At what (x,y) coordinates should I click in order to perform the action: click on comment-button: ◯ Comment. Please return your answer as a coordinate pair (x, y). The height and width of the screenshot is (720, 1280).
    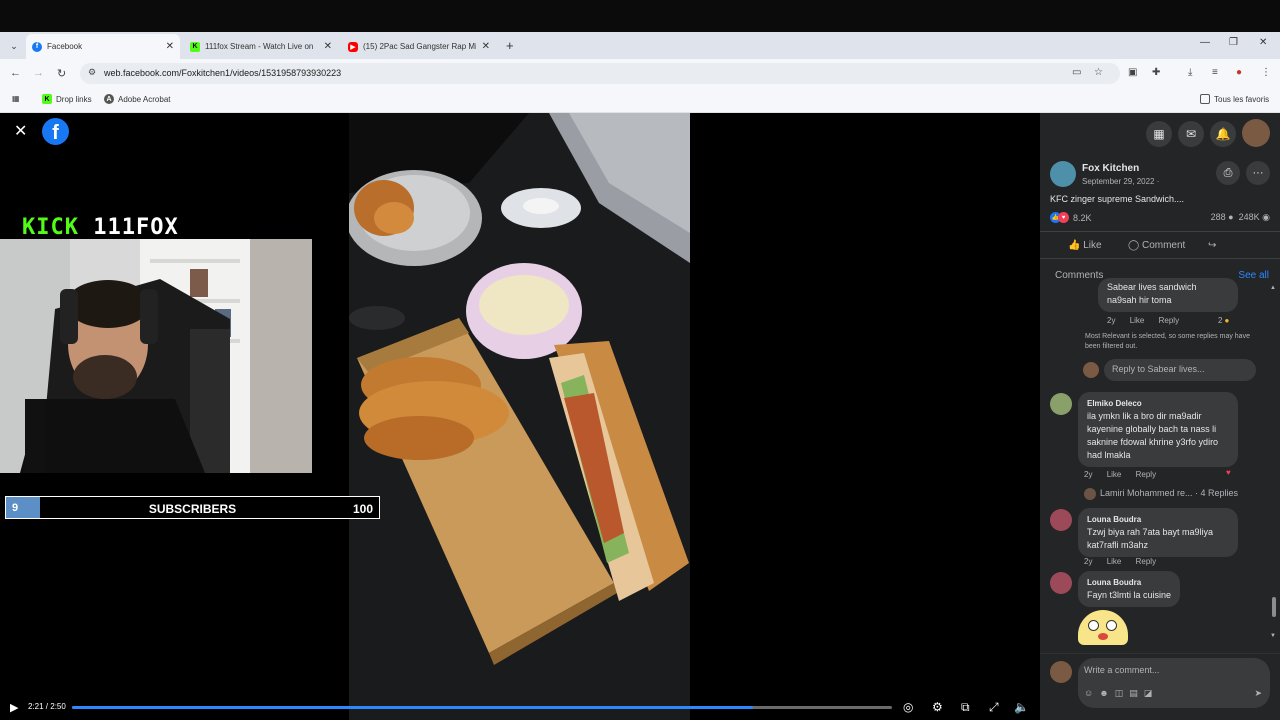
    Looking at the image, I should click on (1156, 245).